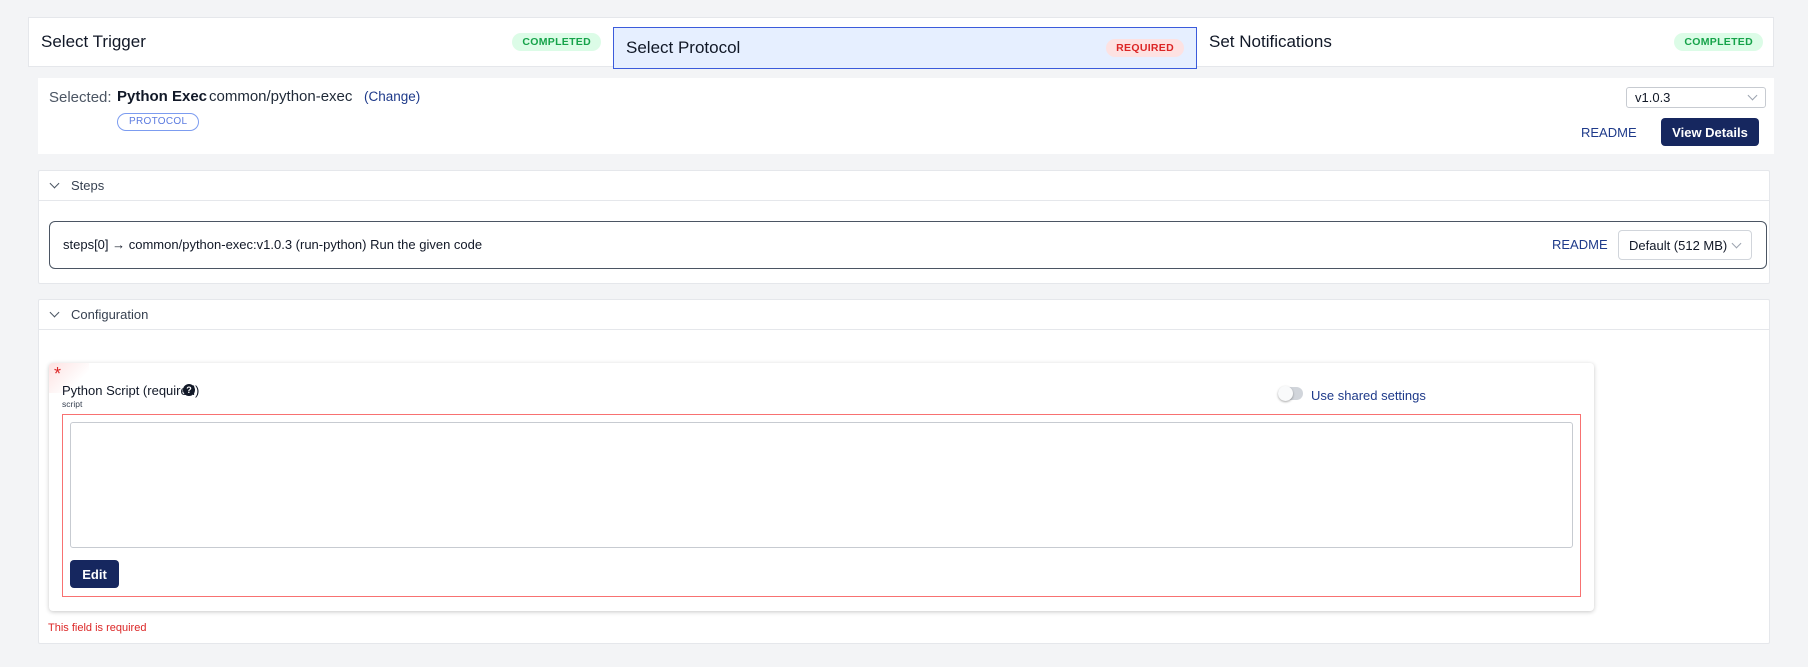 This screenshot has width=1808, height=667. What do you see at coordinates (158, 122) in the screenshot?
I see `protocol-type-pill: PROTOCOL` at bounding box center [158, 122].